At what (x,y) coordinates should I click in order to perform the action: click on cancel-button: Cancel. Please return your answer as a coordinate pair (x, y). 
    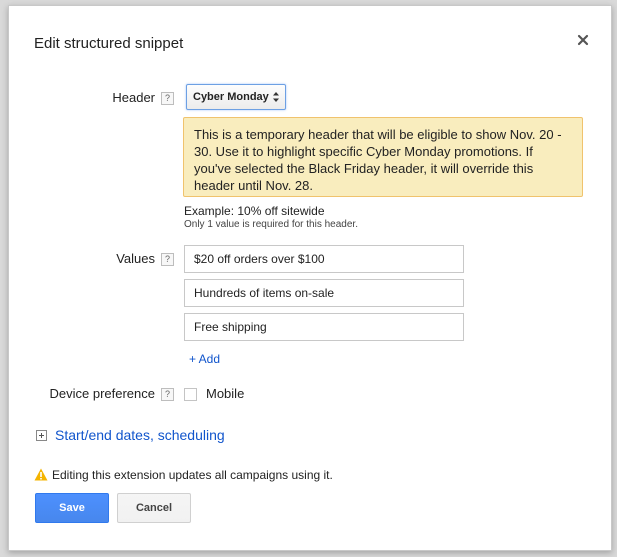
    Looking at the image, I should click on (154, 508).